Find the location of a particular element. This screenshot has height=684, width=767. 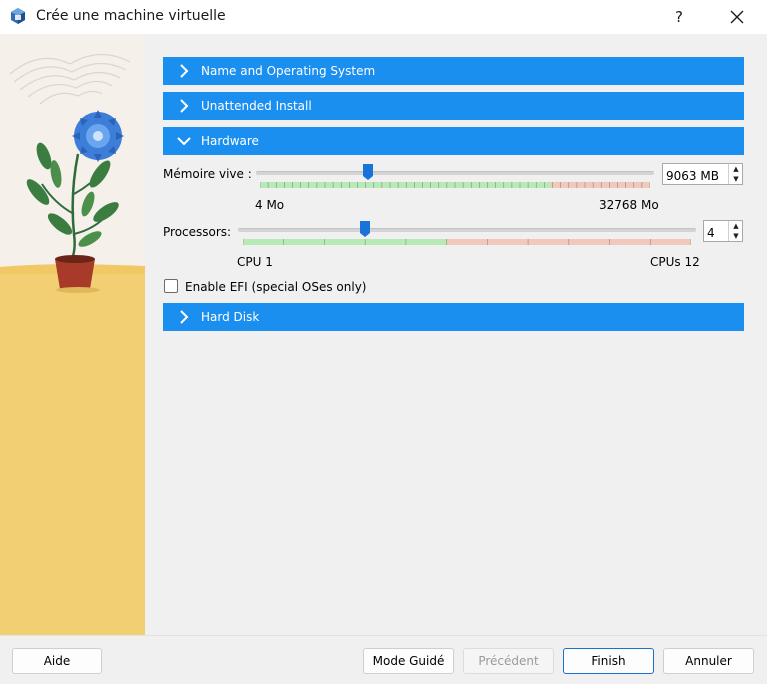

processors-spinbox: ▲ ▼ is located at coordinates (723, 231).